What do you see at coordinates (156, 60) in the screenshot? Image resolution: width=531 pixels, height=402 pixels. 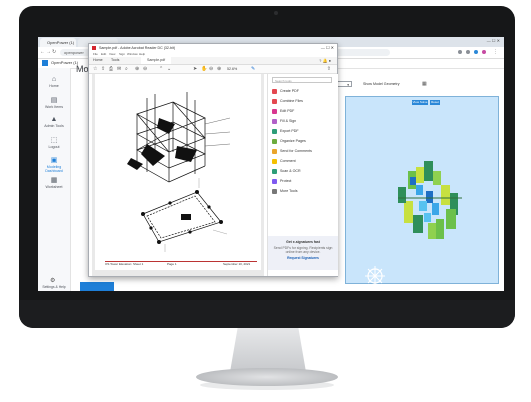 I see `tab-document: Sample.pdf` at bounding box center [156, 60].